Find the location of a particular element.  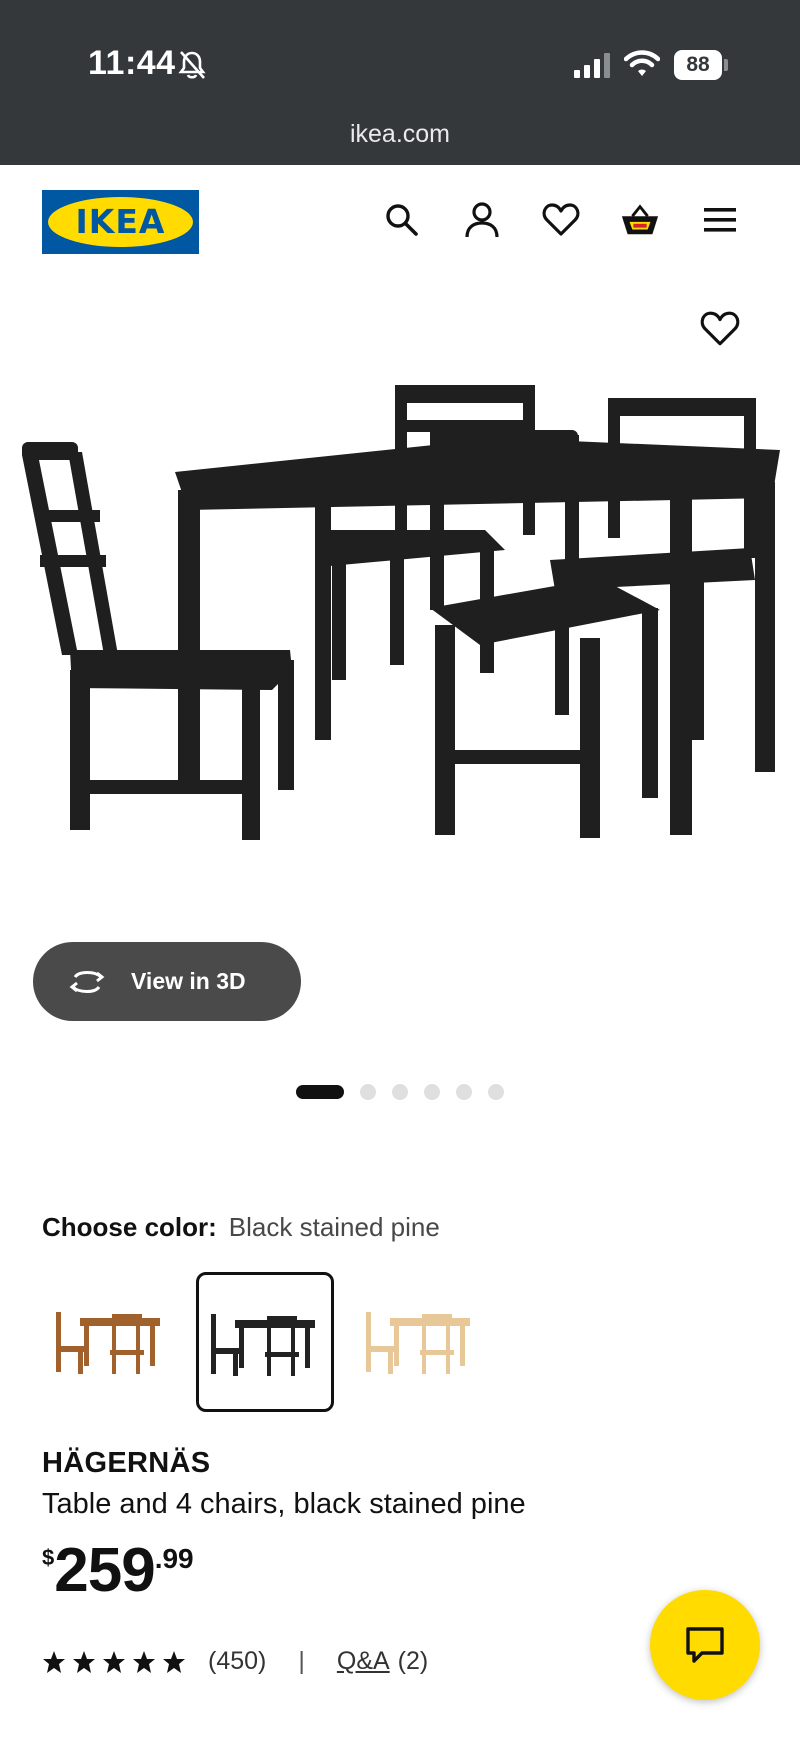

chat-bubble-icon is located at coordinates (705, 1645).